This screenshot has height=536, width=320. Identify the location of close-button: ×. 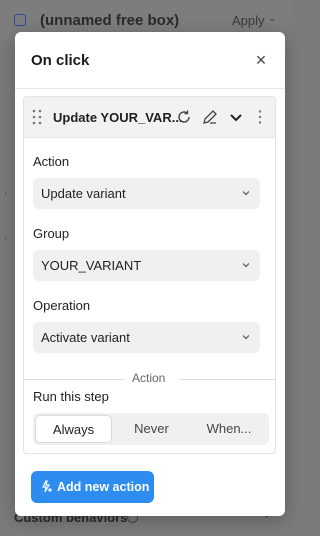
(261, 61).